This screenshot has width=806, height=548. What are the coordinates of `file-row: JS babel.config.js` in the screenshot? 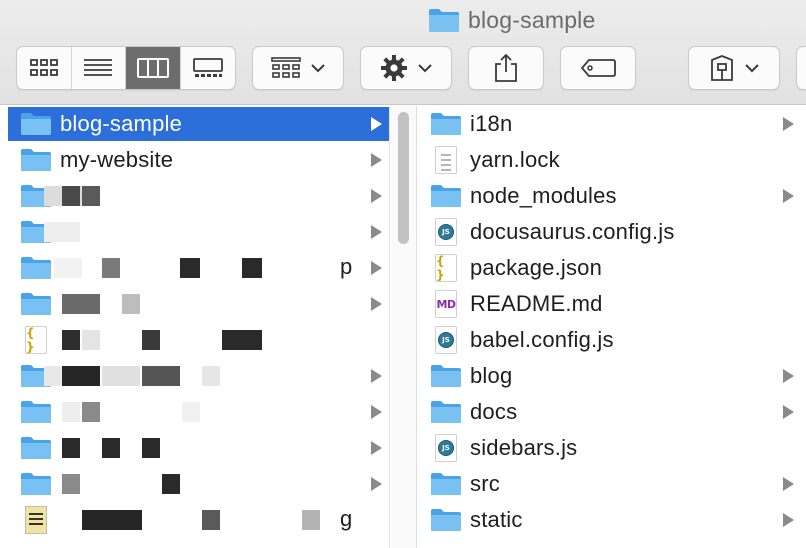 It's located at (611, 340).